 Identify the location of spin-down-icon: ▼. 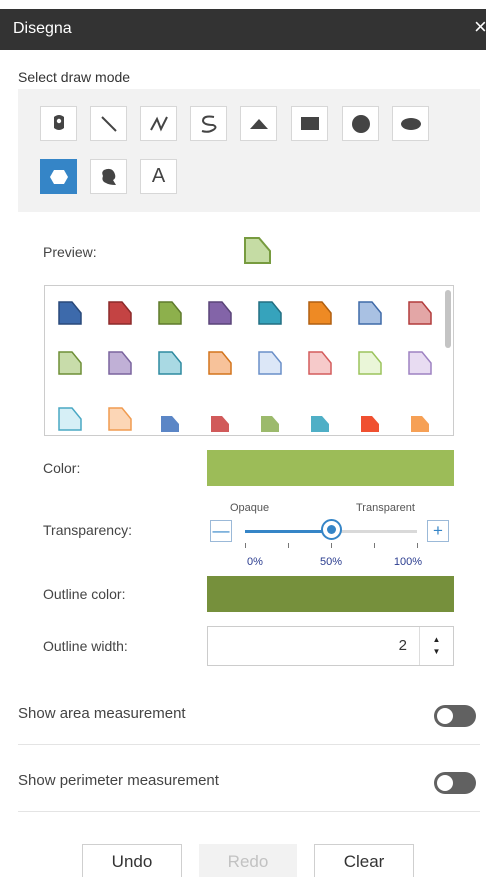
(437, 652).